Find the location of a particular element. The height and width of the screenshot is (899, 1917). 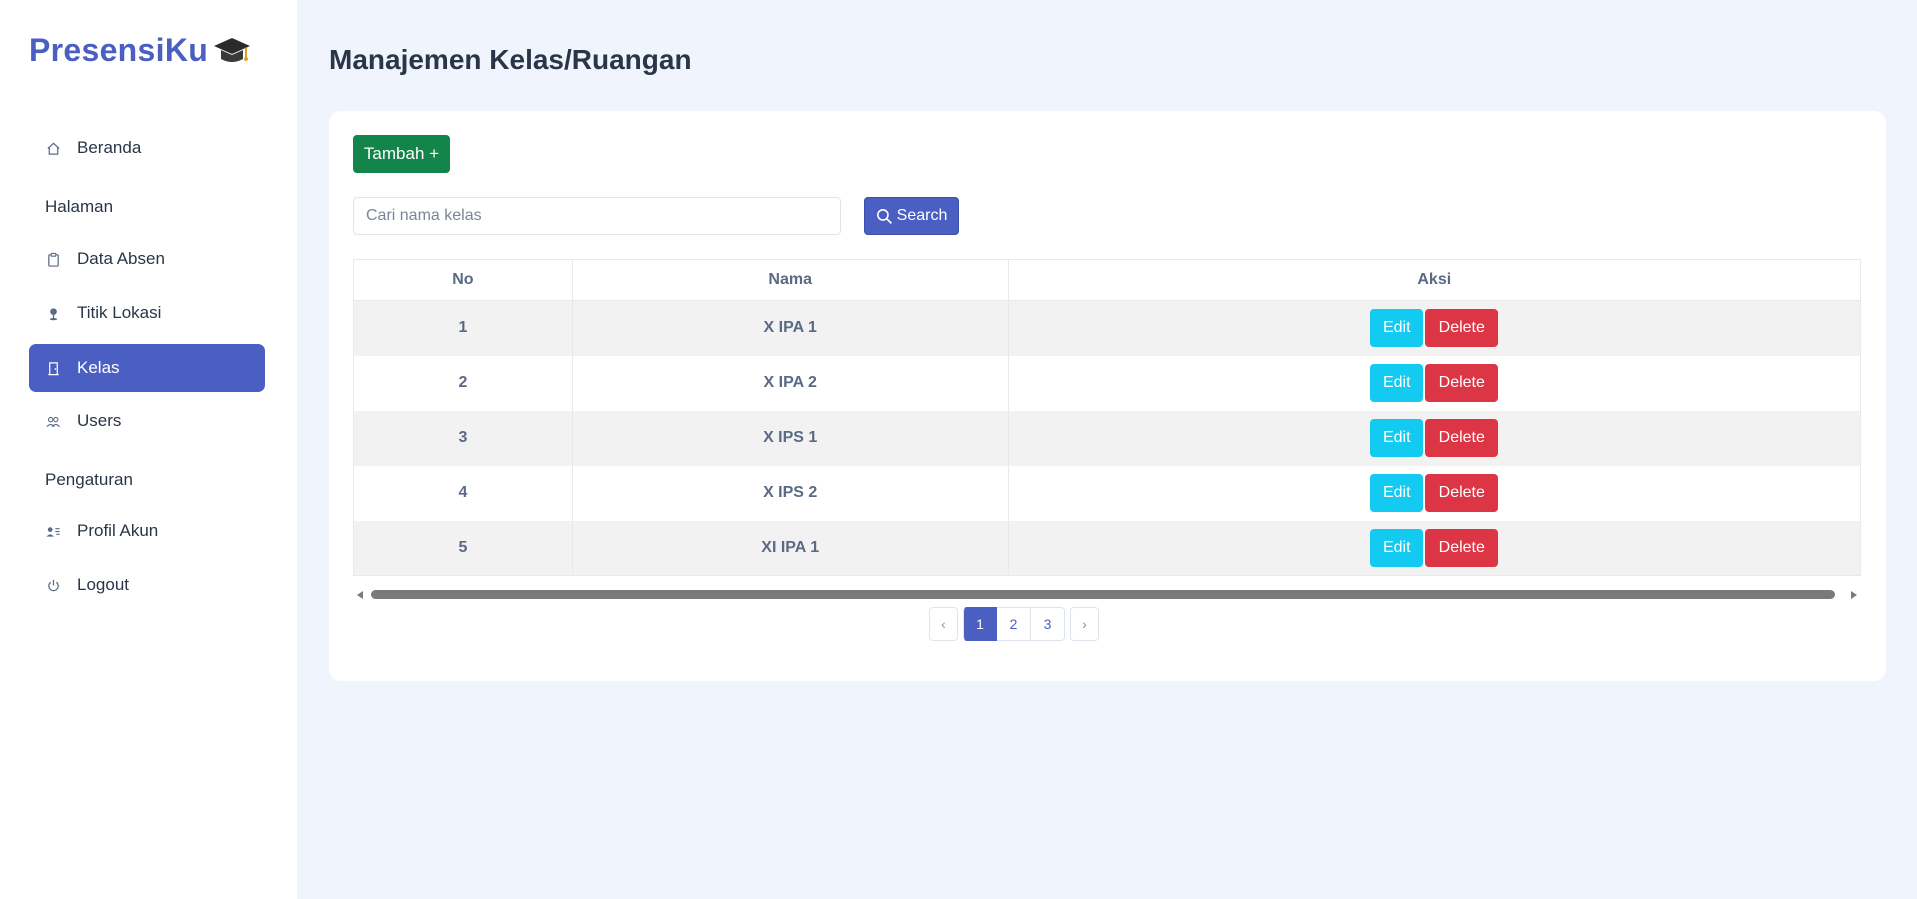

table-row: 4 X IPS 2 Edit Delete is located at coordinates (1107, 493).